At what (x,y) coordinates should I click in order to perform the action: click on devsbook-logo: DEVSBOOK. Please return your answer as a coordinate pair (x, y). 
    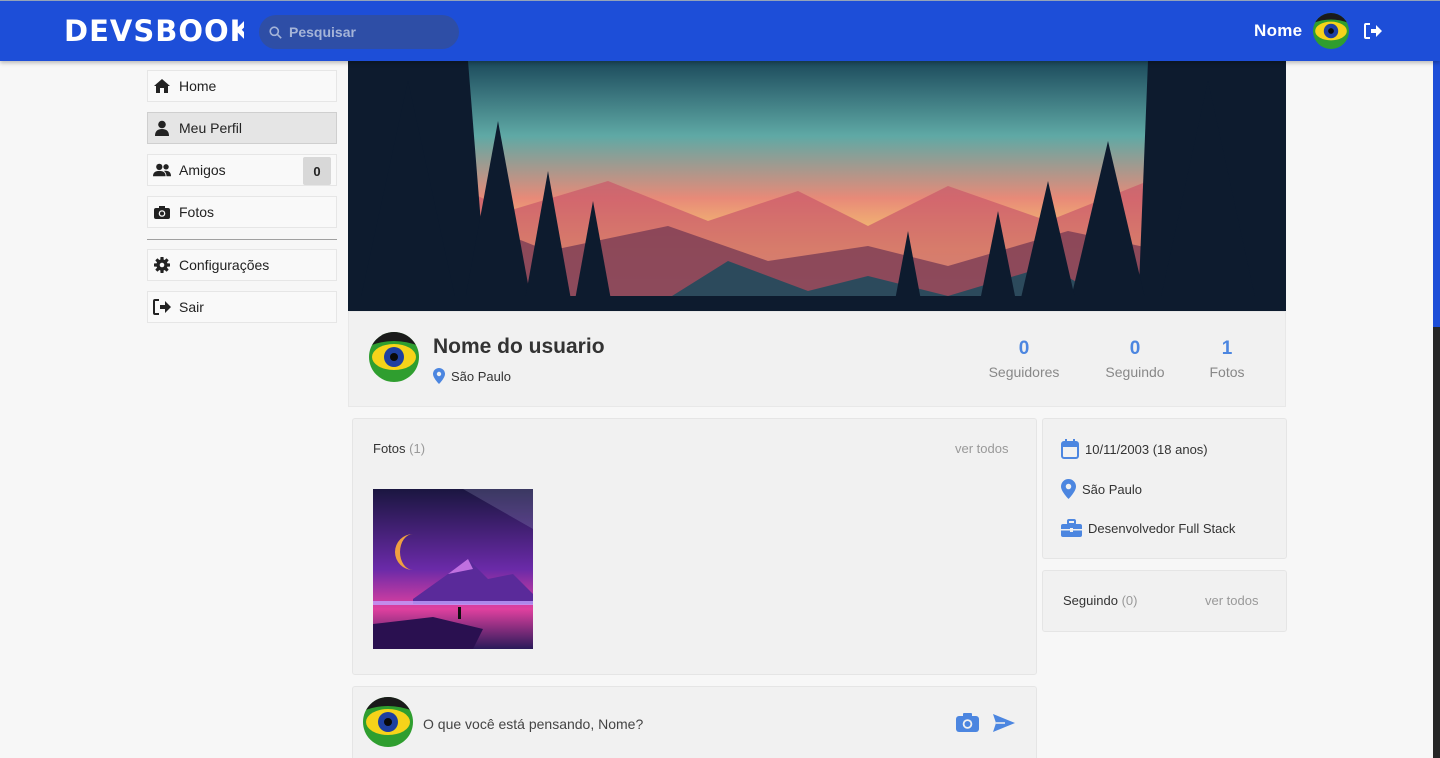
    Looking at the image, I should click on (154, 31).